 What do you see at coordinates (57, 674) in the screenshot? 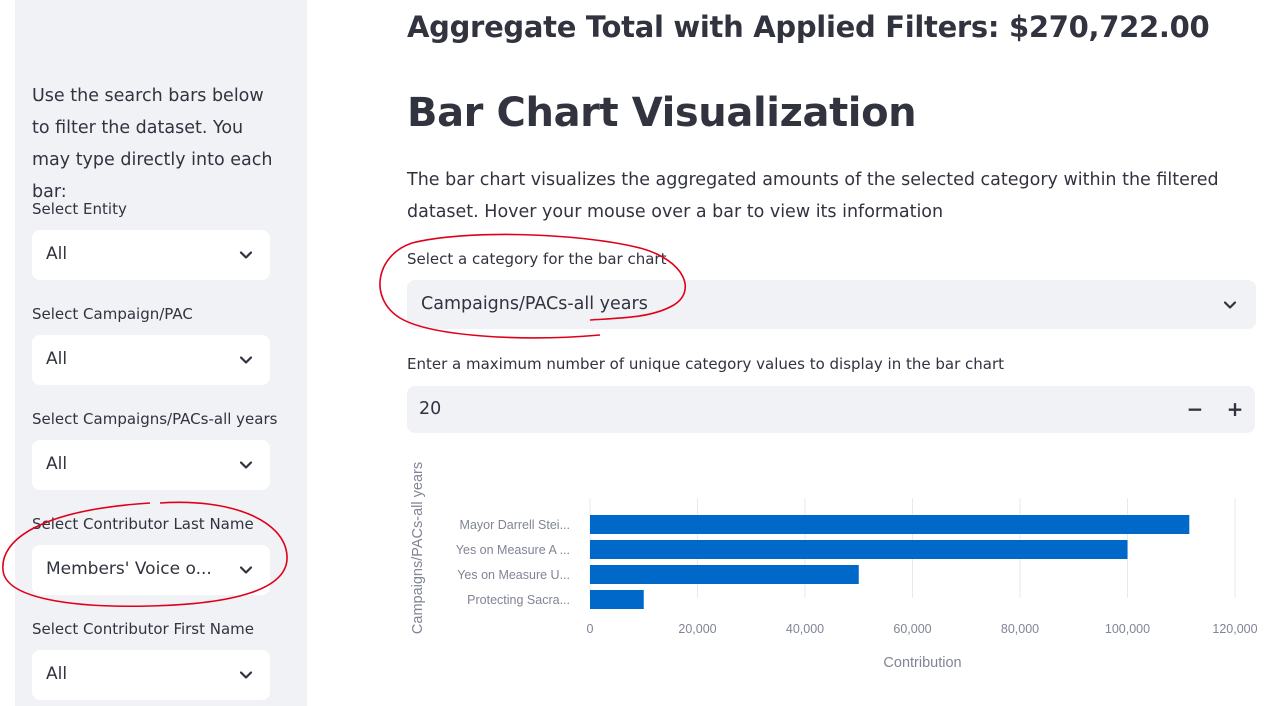
I see `contributor-first-name-select-value: All` at bounding box center [57, 674].